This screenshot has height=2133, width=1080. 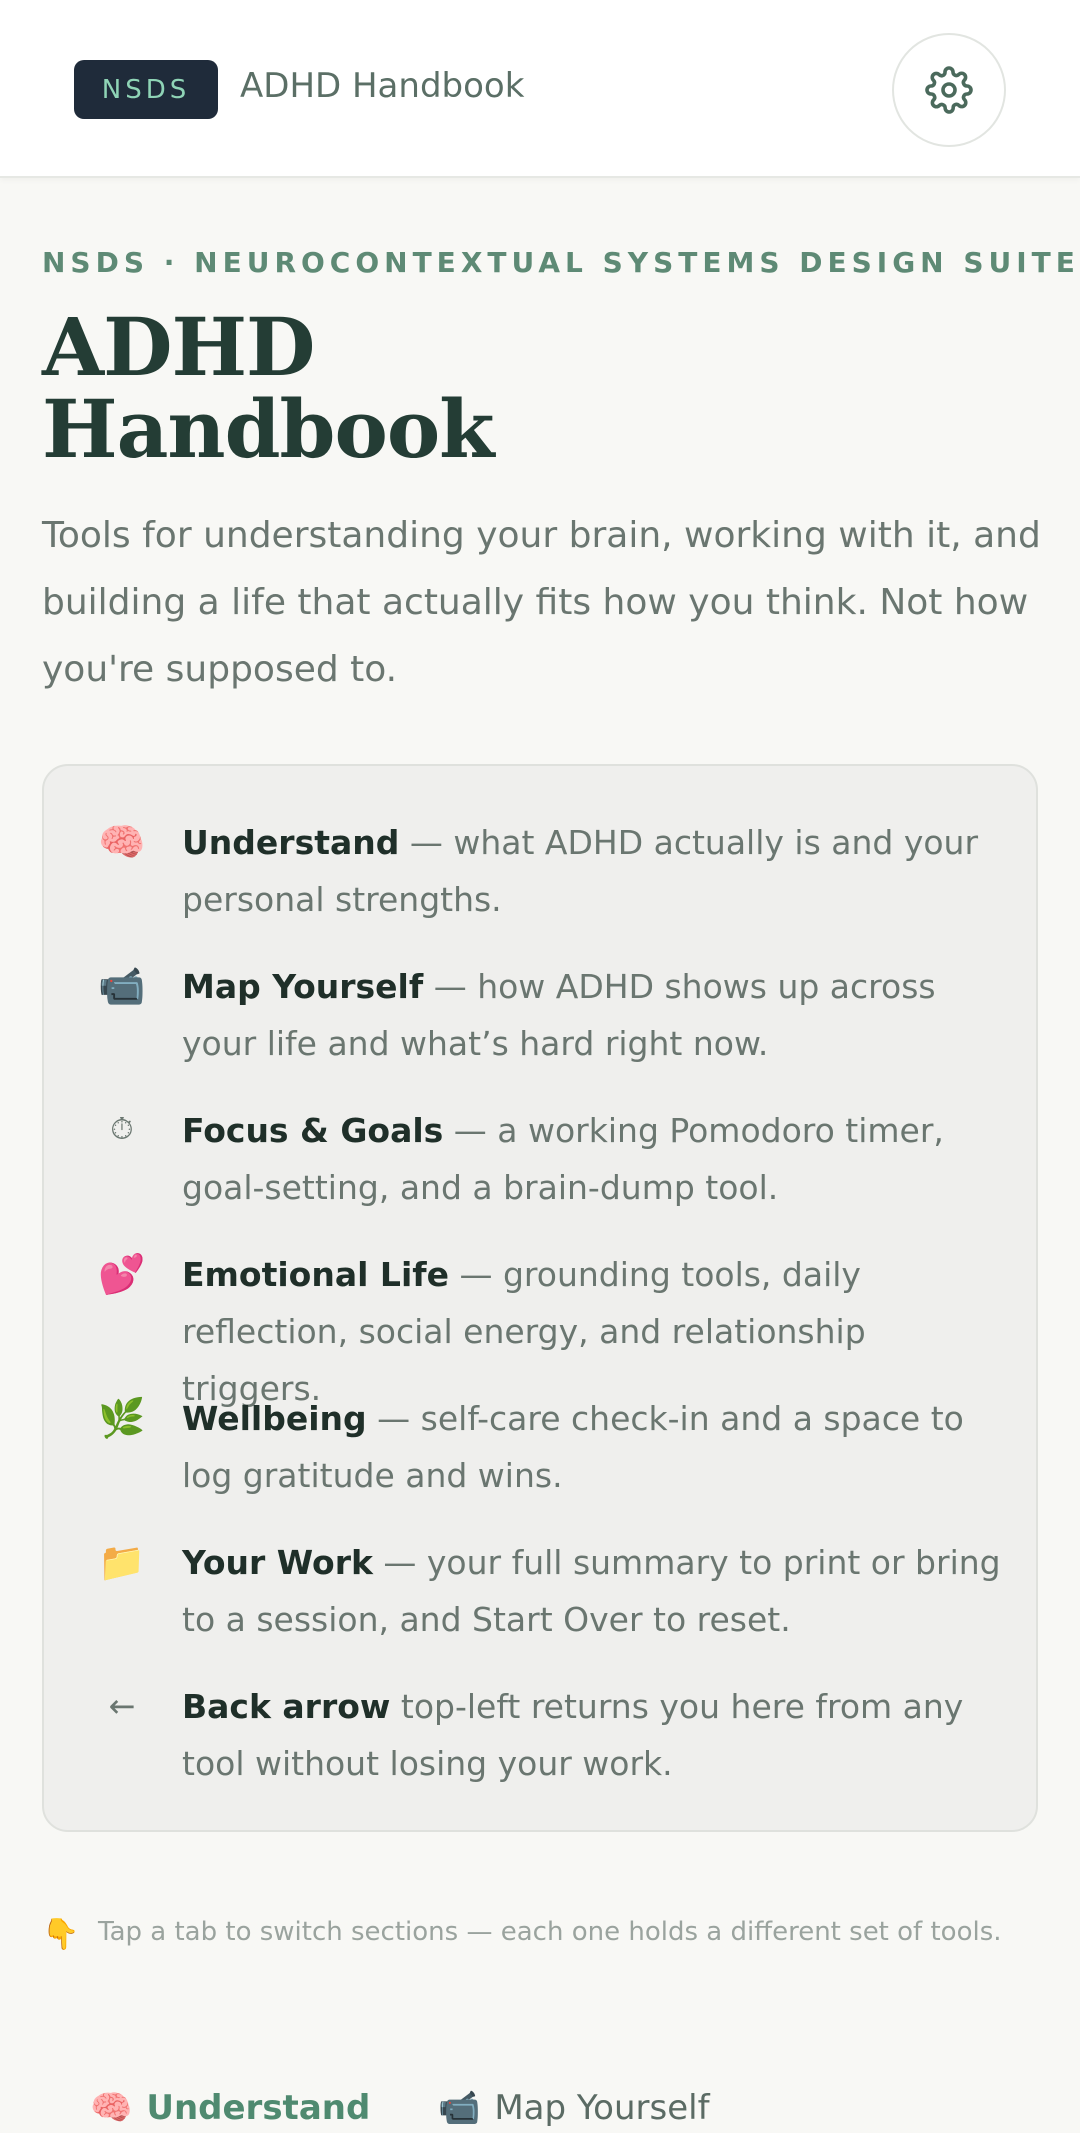 I want to click on top-bar: NSDS ADHD Handbook, so click(x=540, y=89).